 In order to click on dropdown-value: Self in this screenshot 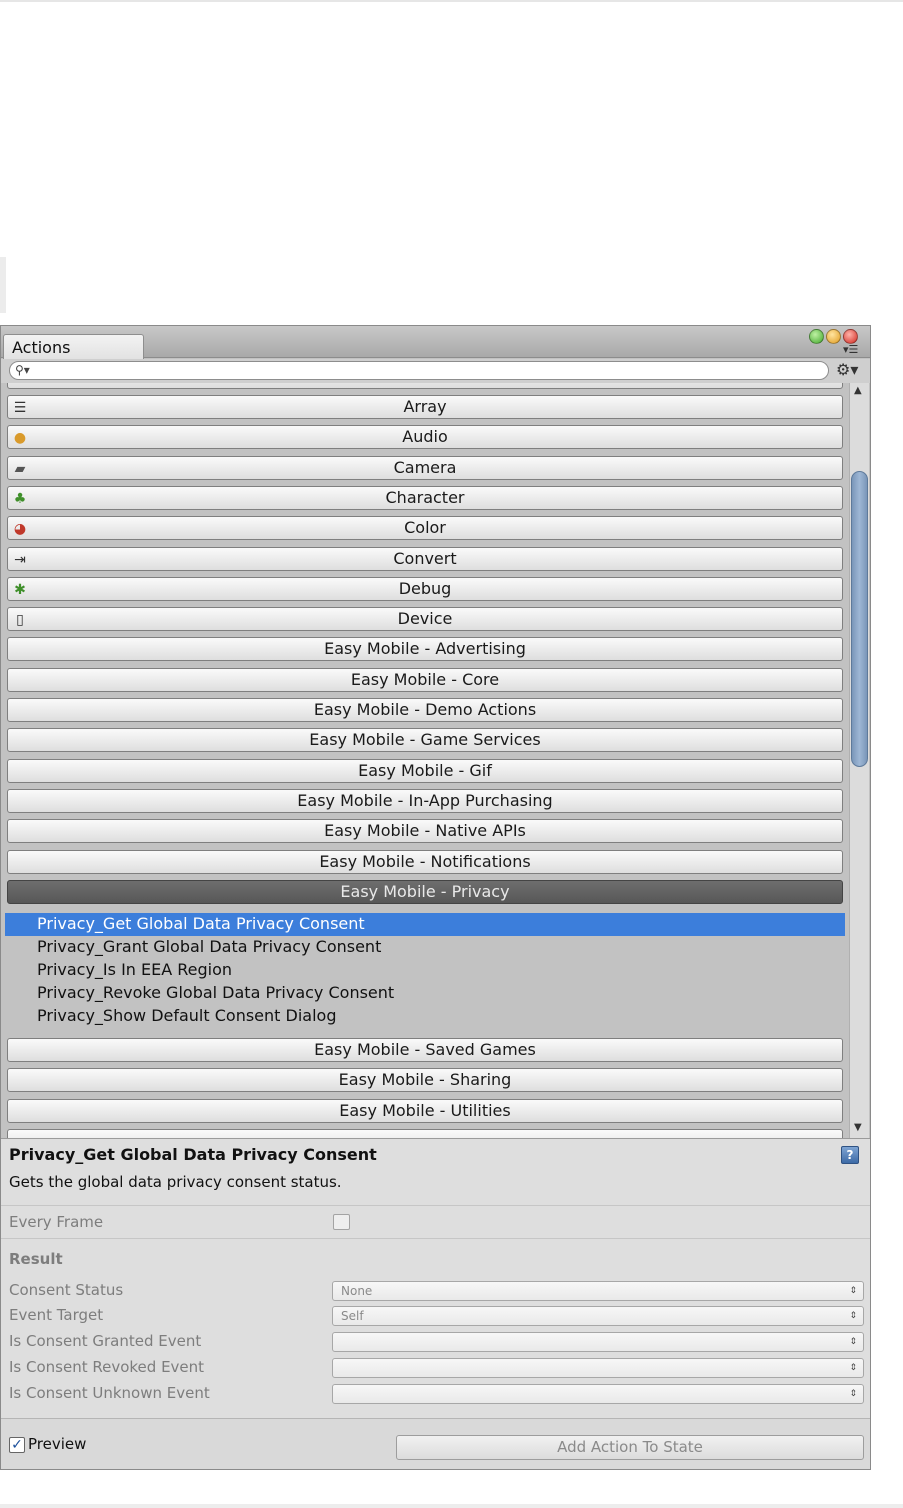, I will do `click(352, 1316)`.